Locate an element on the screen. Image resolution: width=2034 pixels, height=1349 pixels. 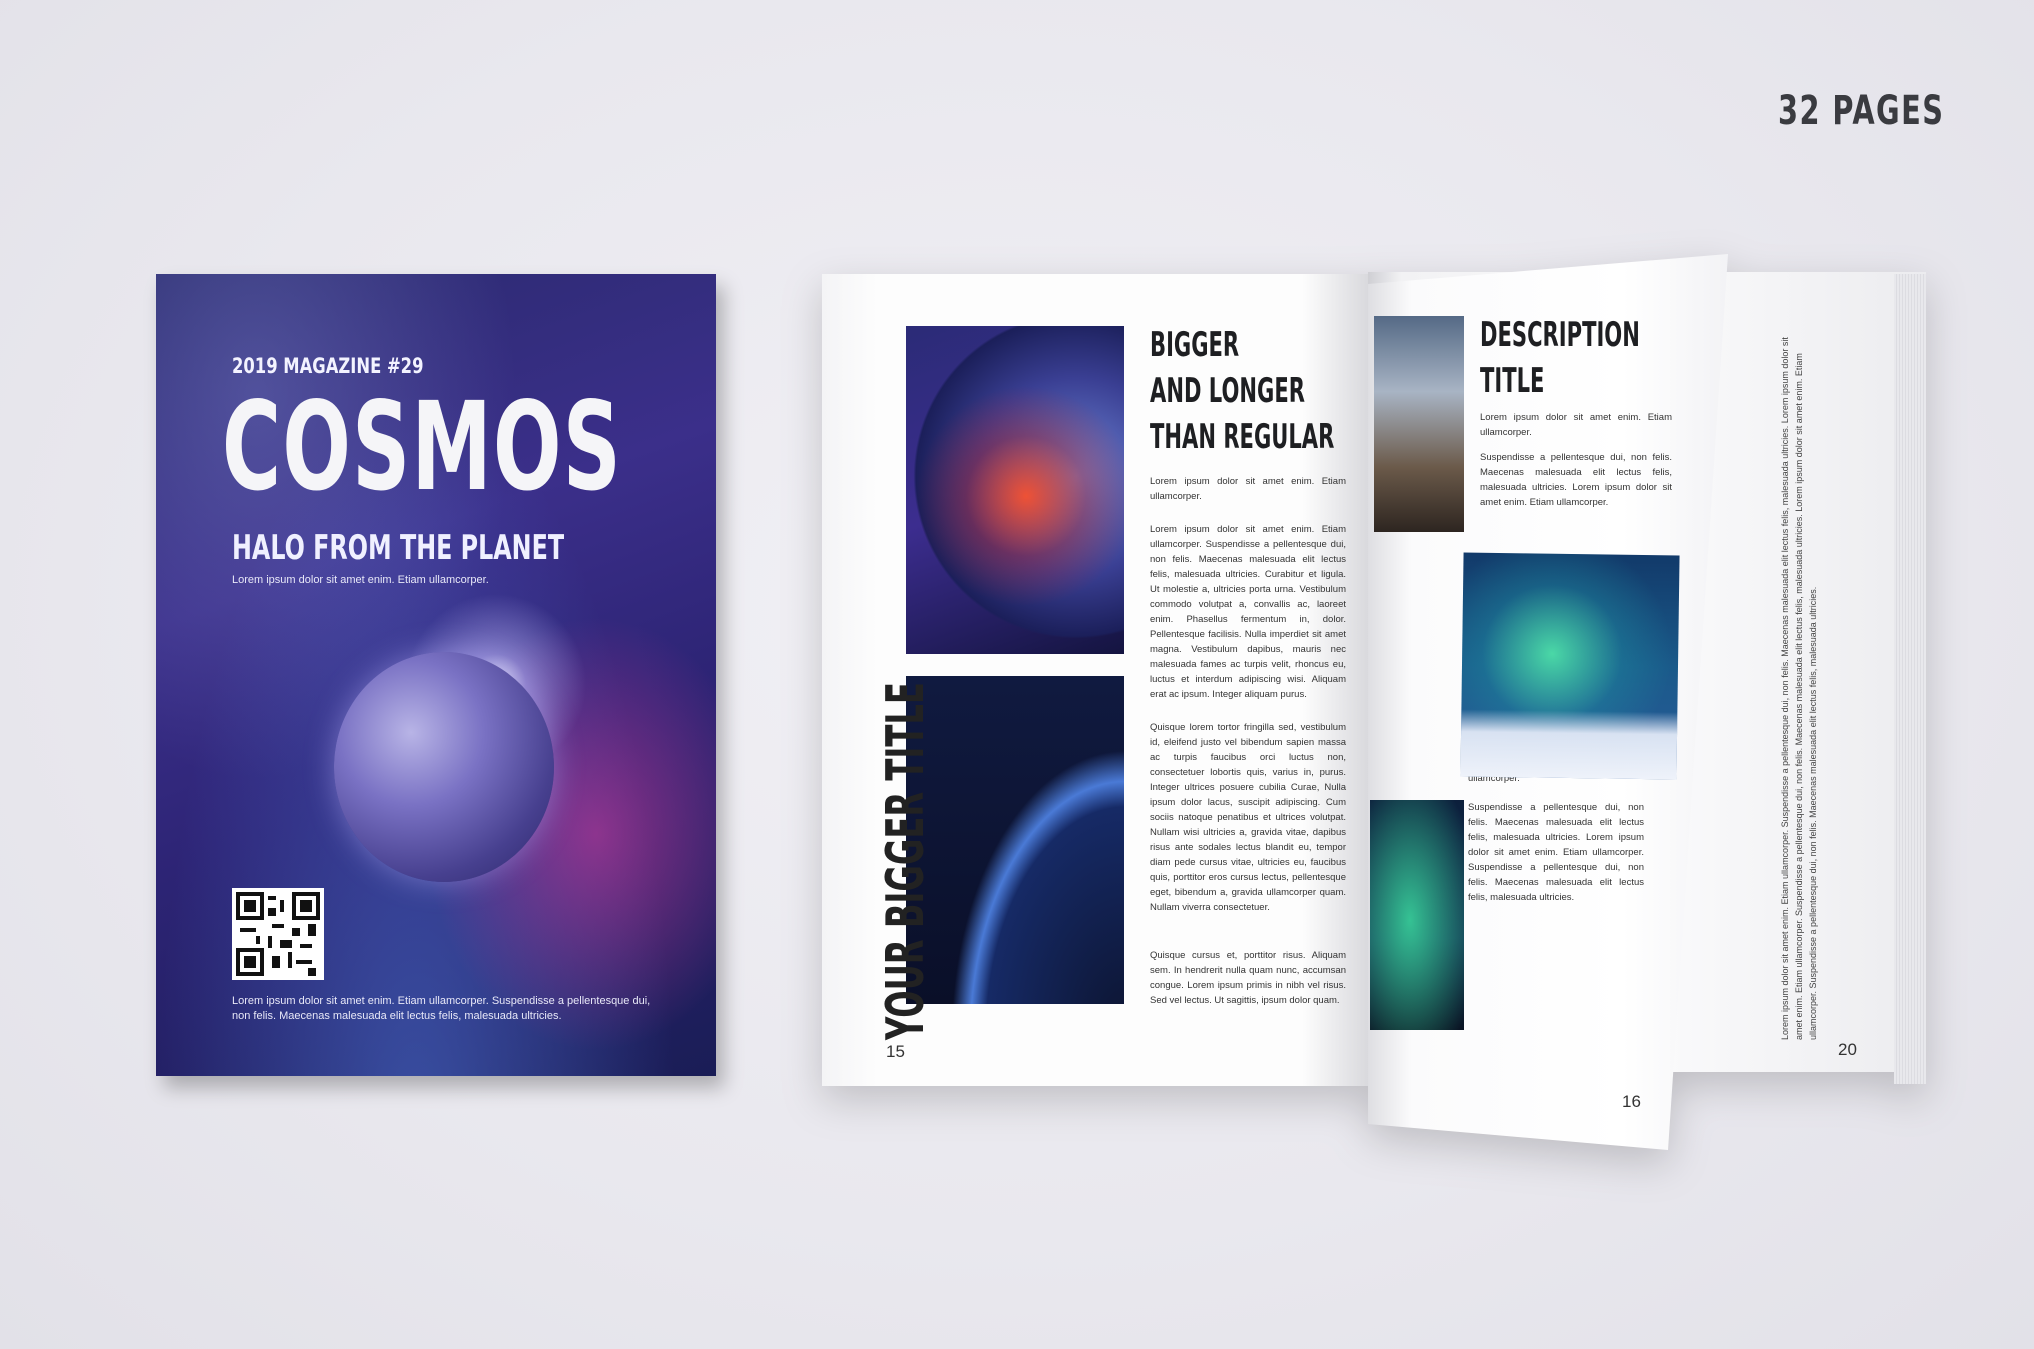
red-planet-image is located at coordinates (1015, 490).